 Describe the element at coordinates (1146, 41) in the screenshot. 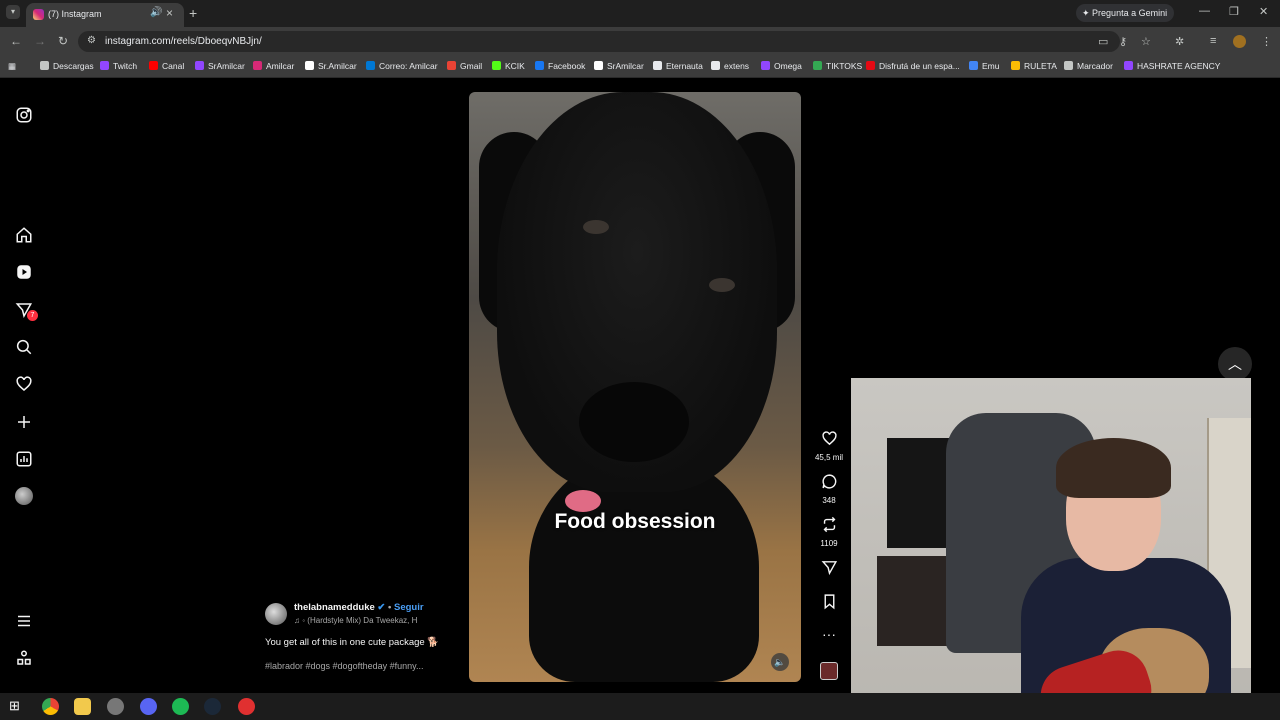

I see `bookmark-star-icon: ☆` at that location.